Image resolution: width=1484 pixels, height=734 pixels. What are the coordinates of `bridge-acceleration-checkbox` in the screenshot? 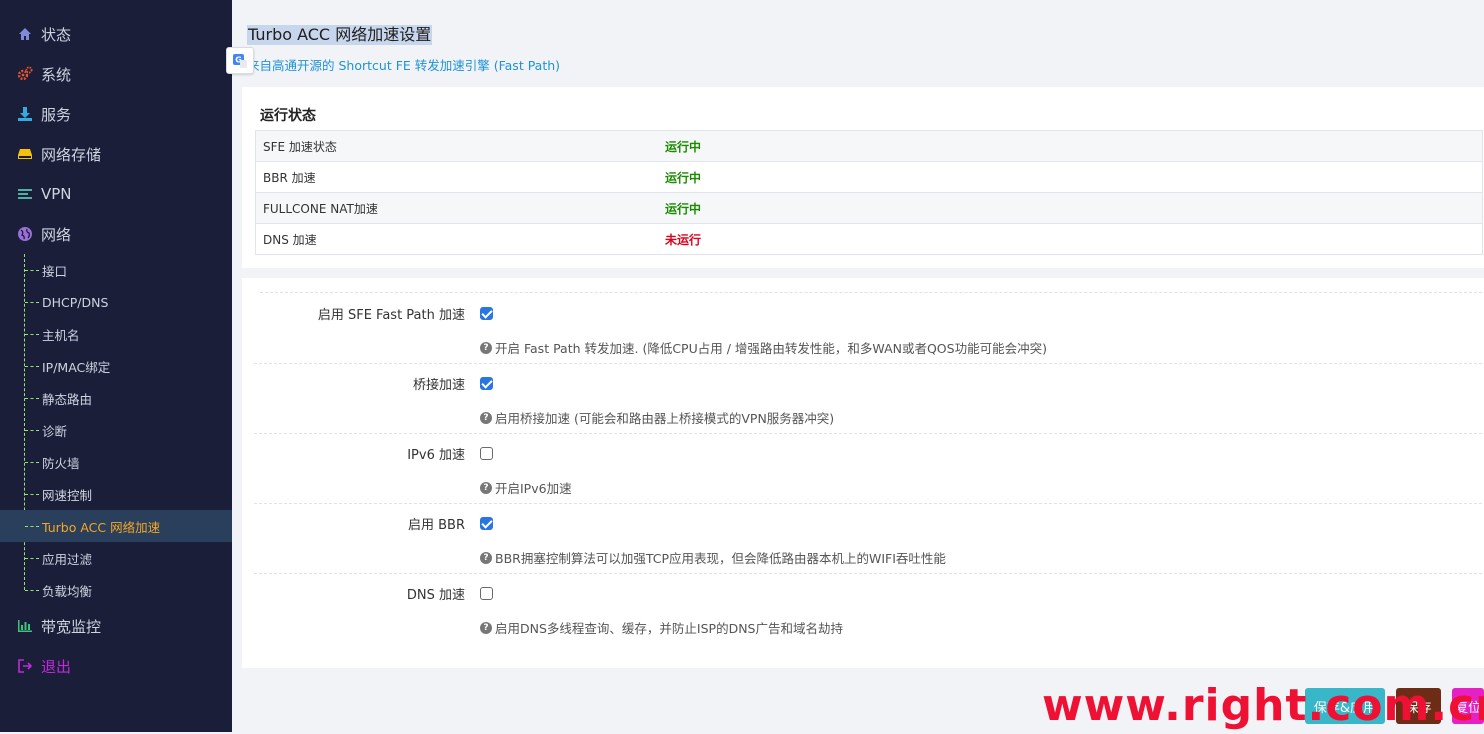 It's located at (486, 383).